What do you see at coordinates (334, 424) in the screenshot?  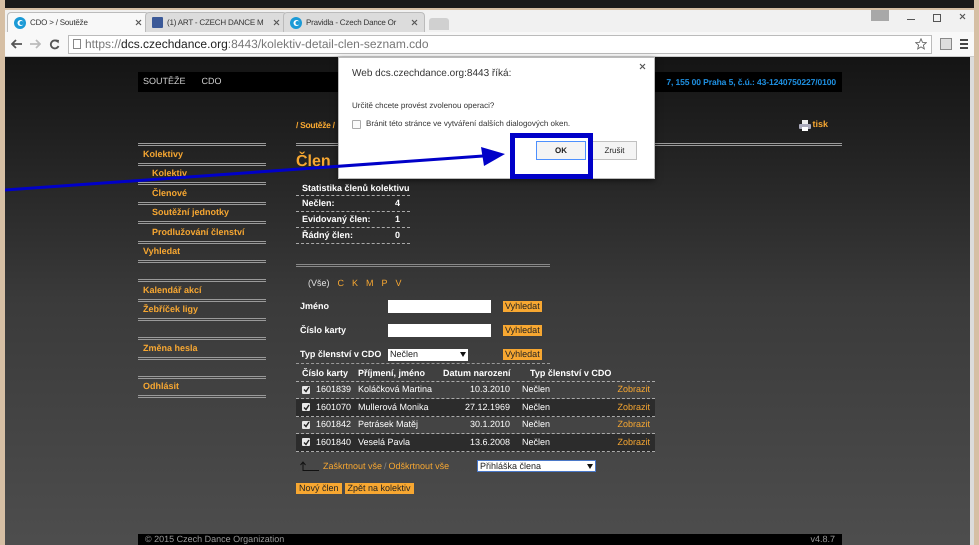 I see `table-cell-text: 1601842` at bounding box center [334, 424].